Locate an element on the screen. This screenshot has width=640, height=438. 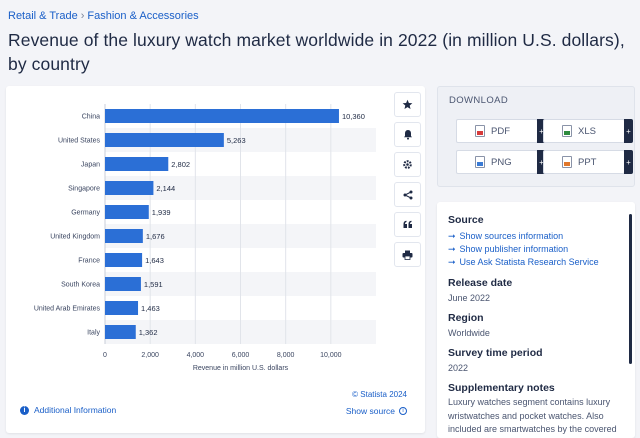
bell-icon is located at coordinates (407, 135).